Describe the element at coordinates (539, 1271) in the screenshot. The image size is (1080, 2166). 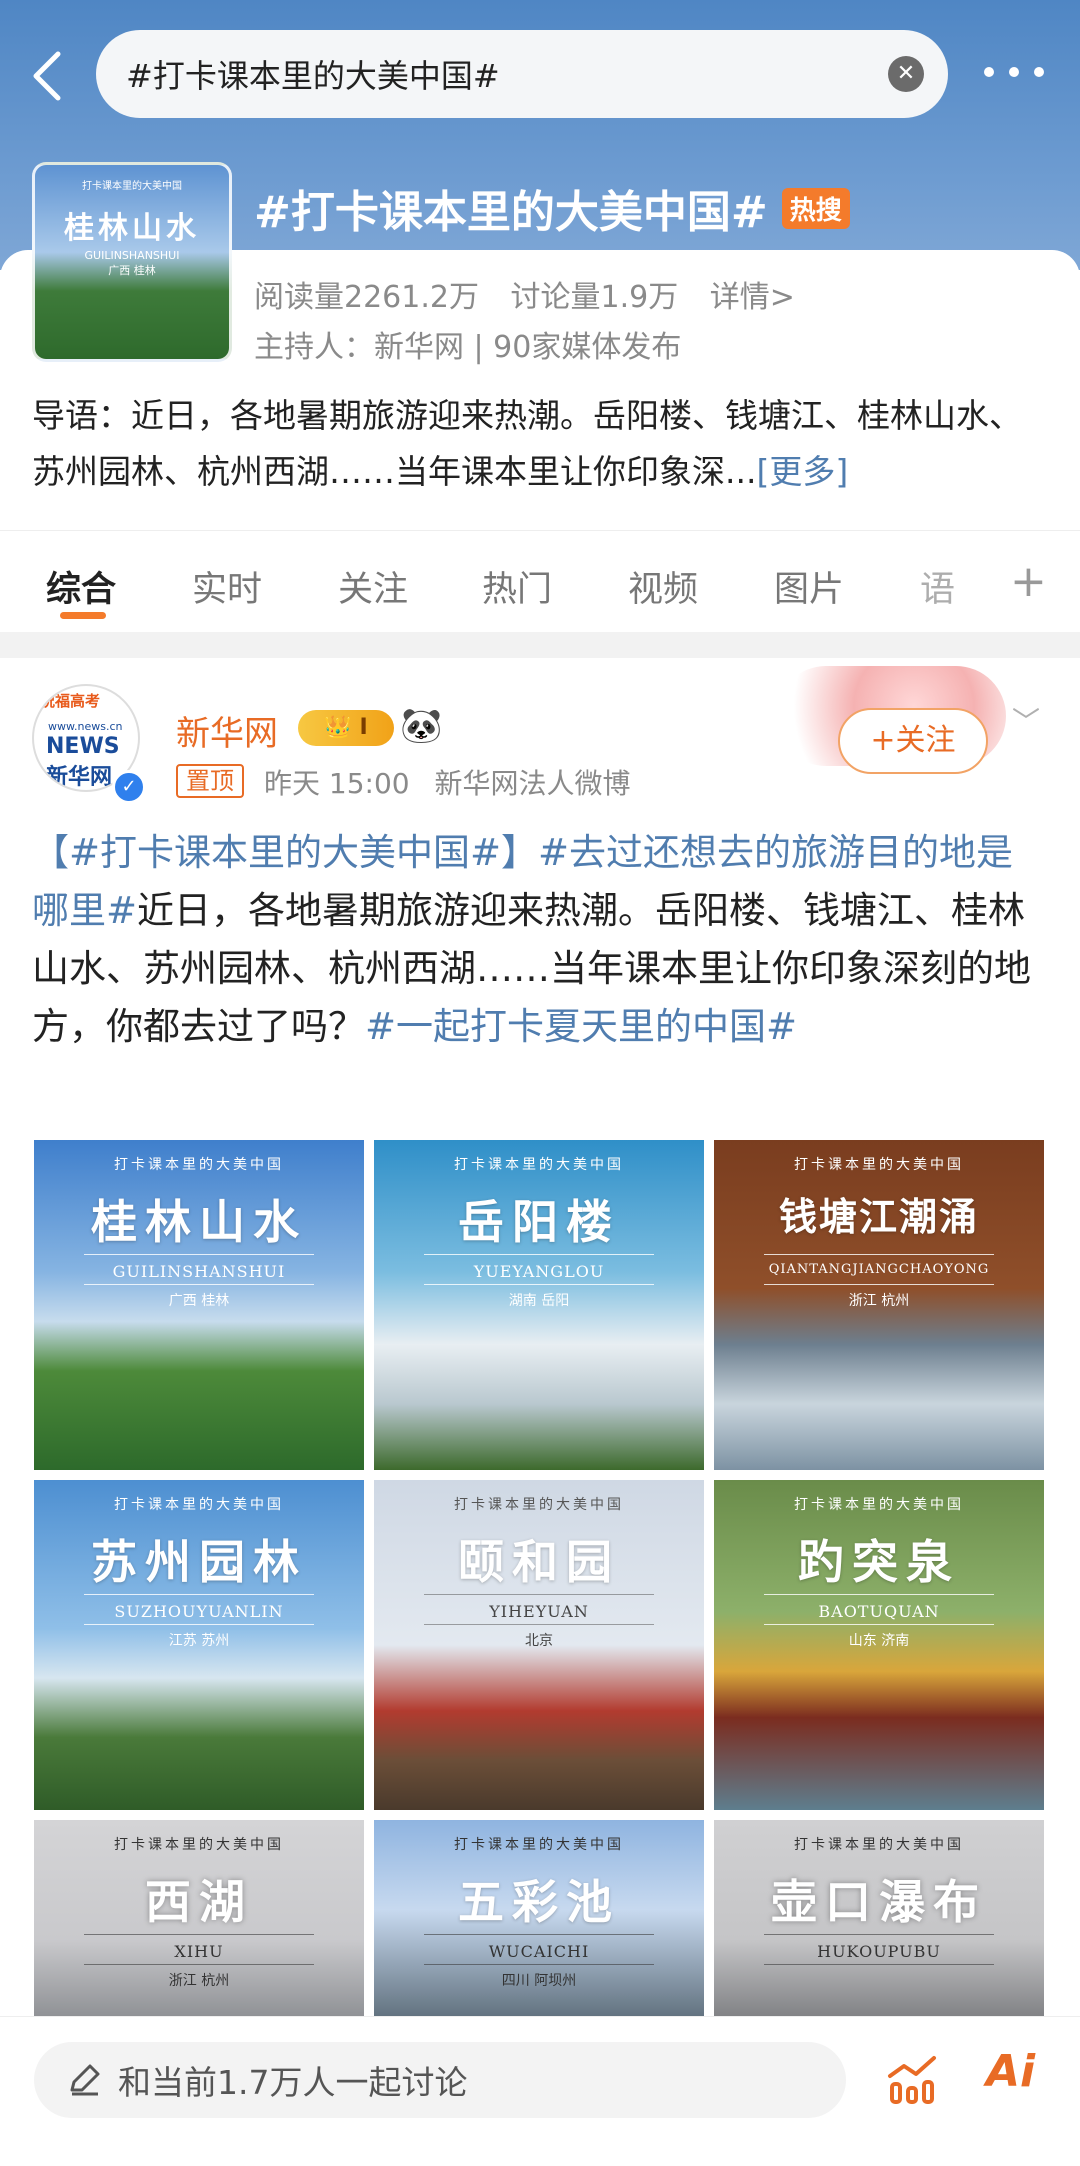
I see `tile-pinyin: YUEYANGLOU` at that location.